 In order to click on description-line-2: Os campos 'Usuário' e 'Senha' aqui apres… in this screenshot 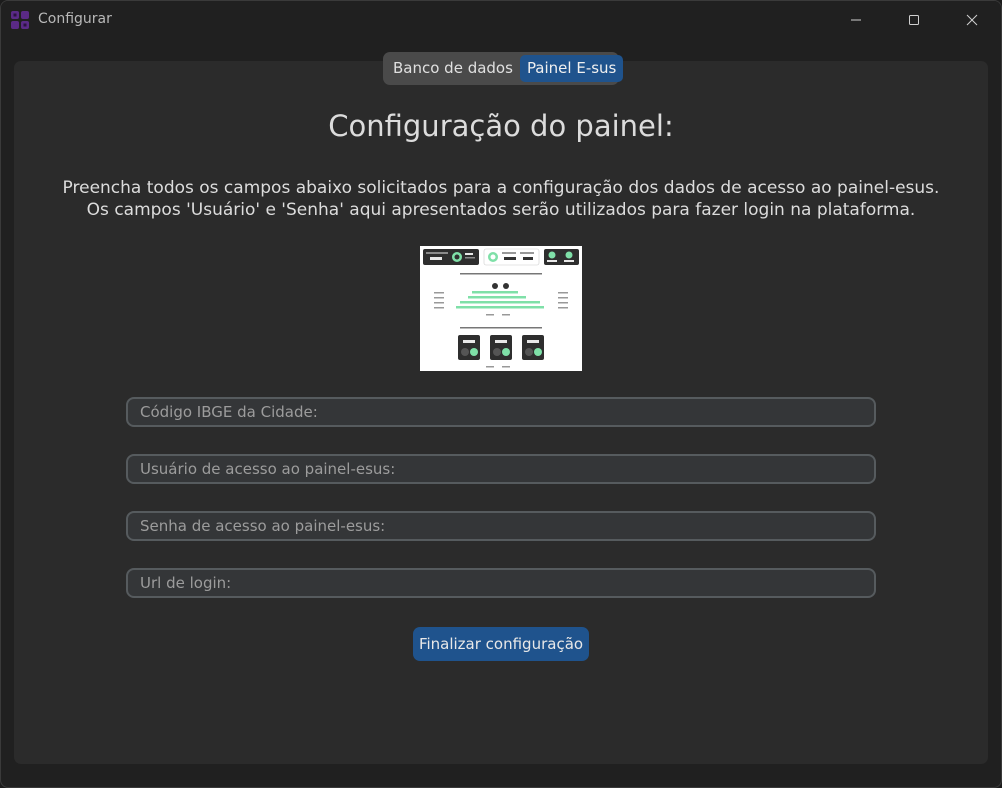, I will do `click(501, 210)`.